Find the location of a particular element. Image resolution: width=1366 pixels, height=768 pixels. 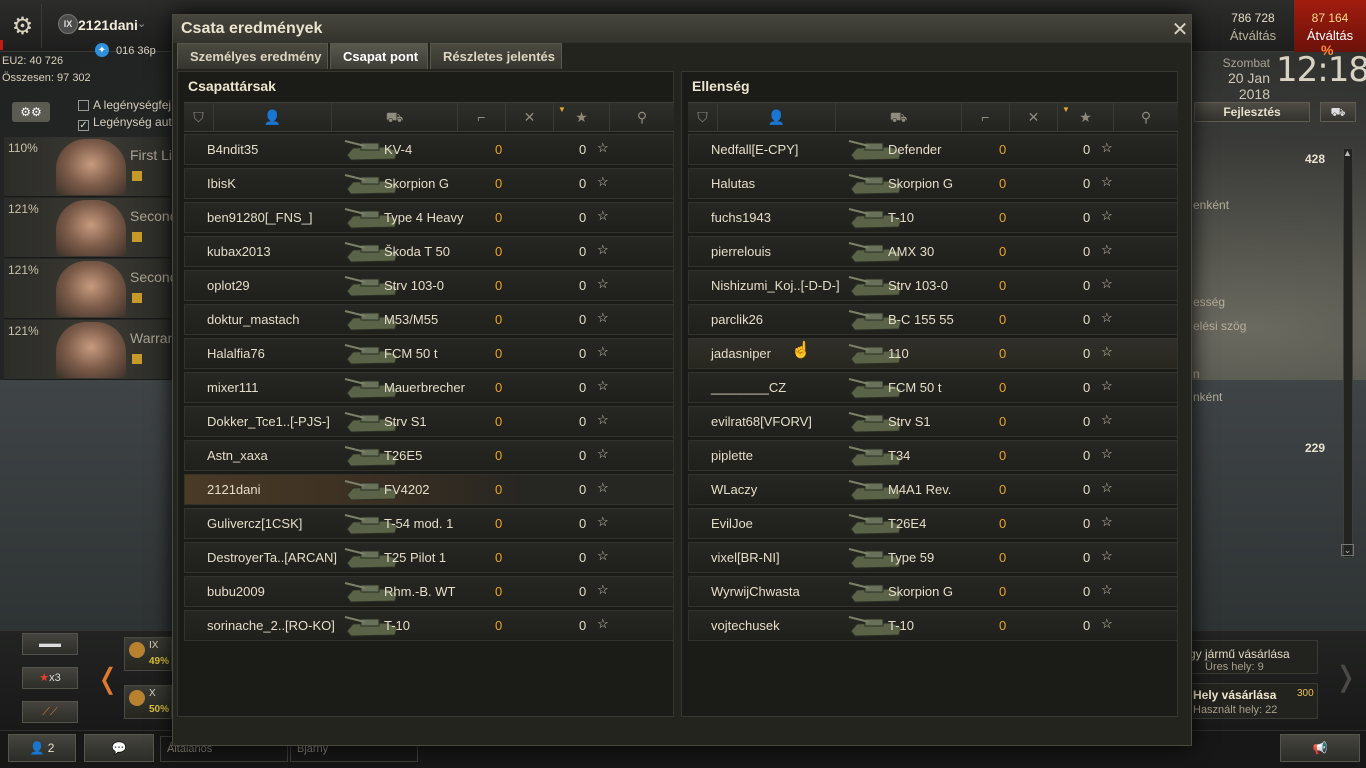

crew-member-pct: 110% is located at coordinates (23, 148).